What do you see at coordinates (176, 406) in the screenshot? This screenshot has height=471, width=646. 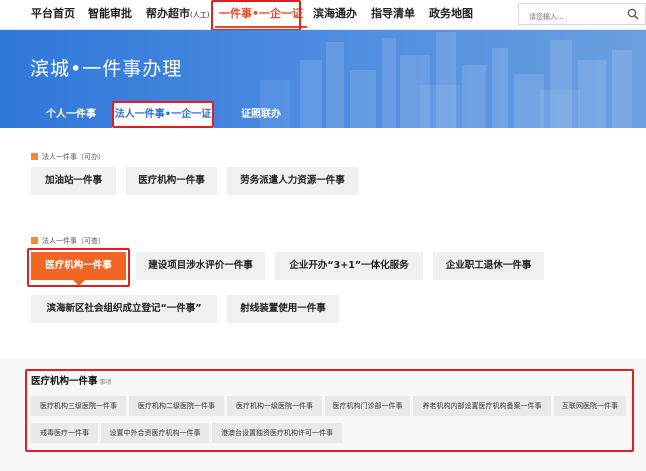 I see `sub-item-secondary-hospital: 医疗机构二级医院一件事` at bounding box center [176, 406].